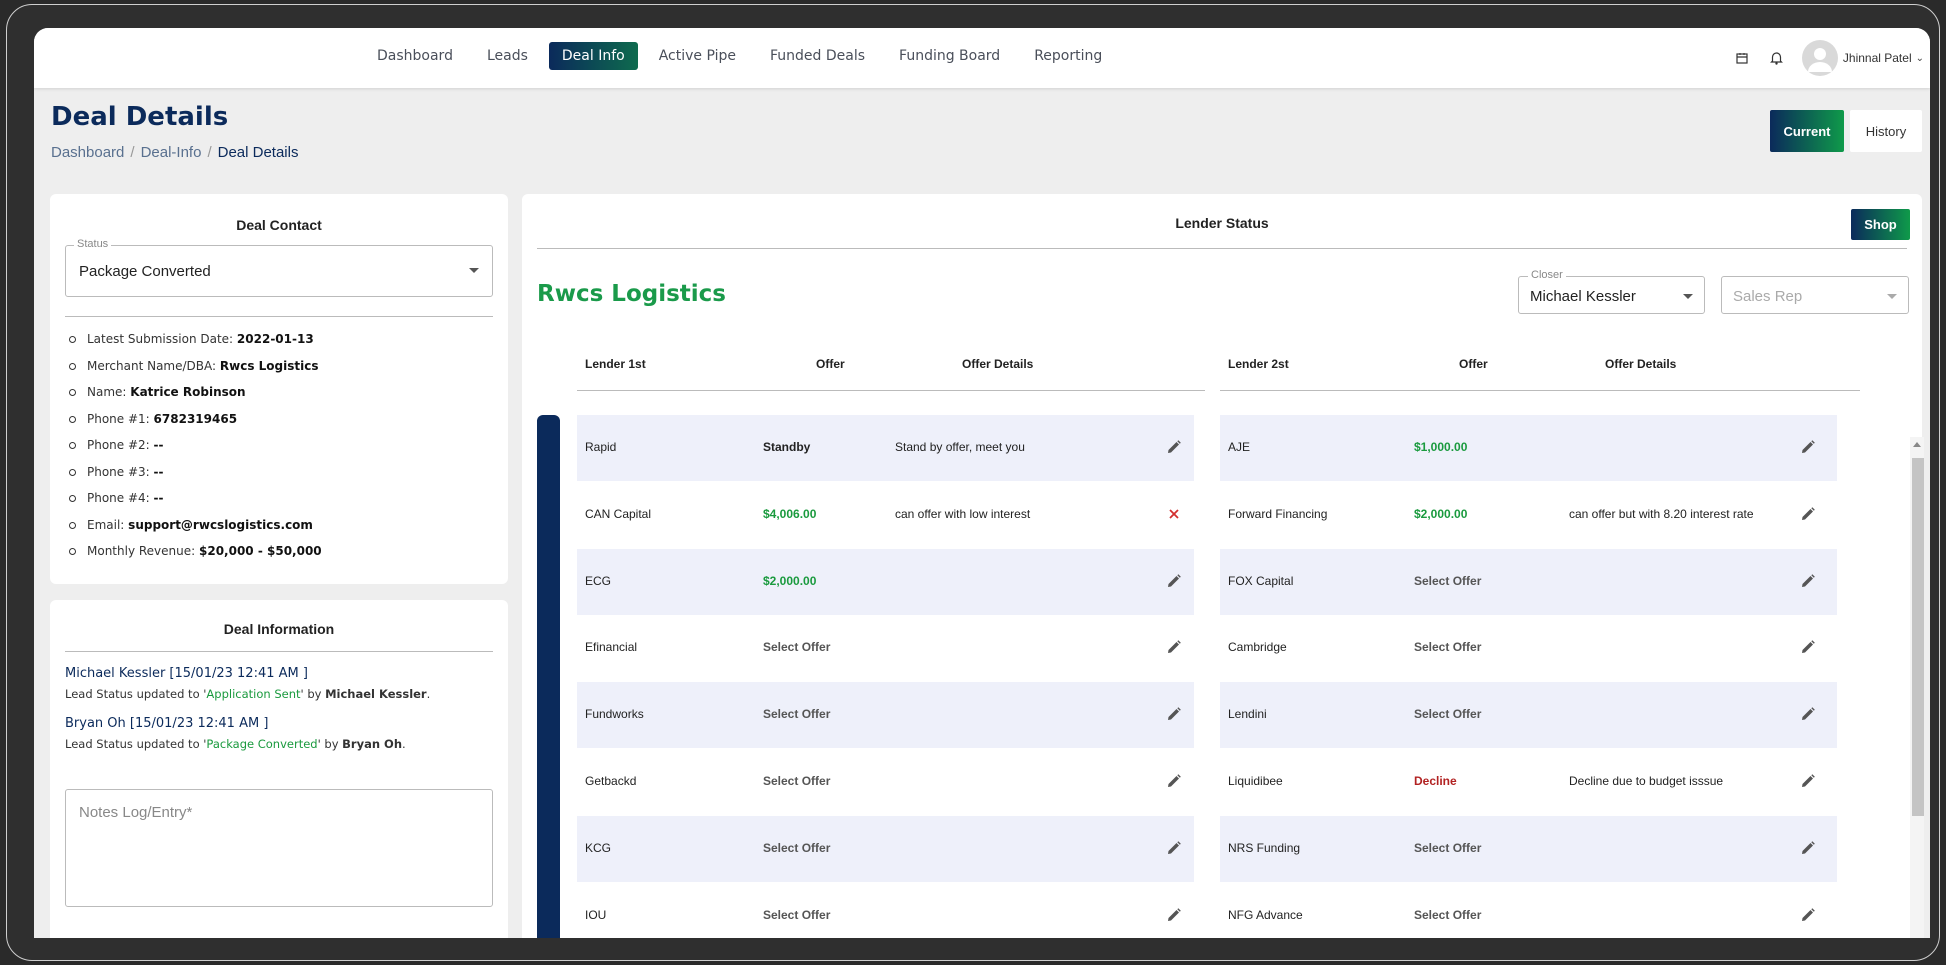 The image size is (1946, 965). I want to click on history-button: History, so click(1886, 131).